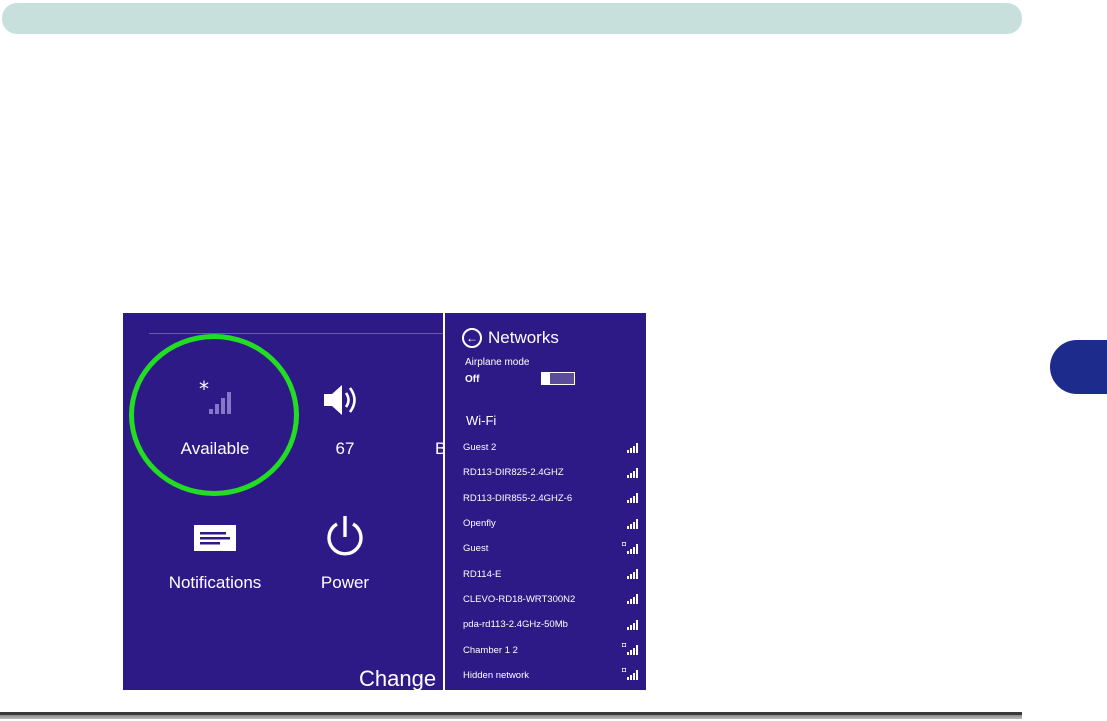 This screenshot has width=1107, height=721. Describe the element at coordinates (513, 473) in the screenshot. I see `network-name: RD113-DIR825-2.4GHZ` at that location.